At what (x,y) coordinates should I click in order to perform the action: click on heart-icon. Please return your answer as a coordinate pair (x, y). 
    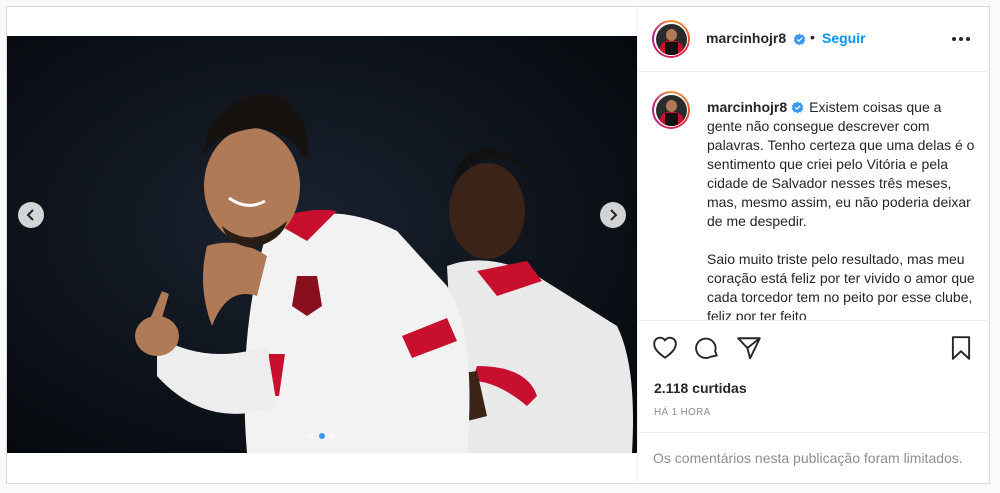
    Looking at the image, I should click on (665, 347).